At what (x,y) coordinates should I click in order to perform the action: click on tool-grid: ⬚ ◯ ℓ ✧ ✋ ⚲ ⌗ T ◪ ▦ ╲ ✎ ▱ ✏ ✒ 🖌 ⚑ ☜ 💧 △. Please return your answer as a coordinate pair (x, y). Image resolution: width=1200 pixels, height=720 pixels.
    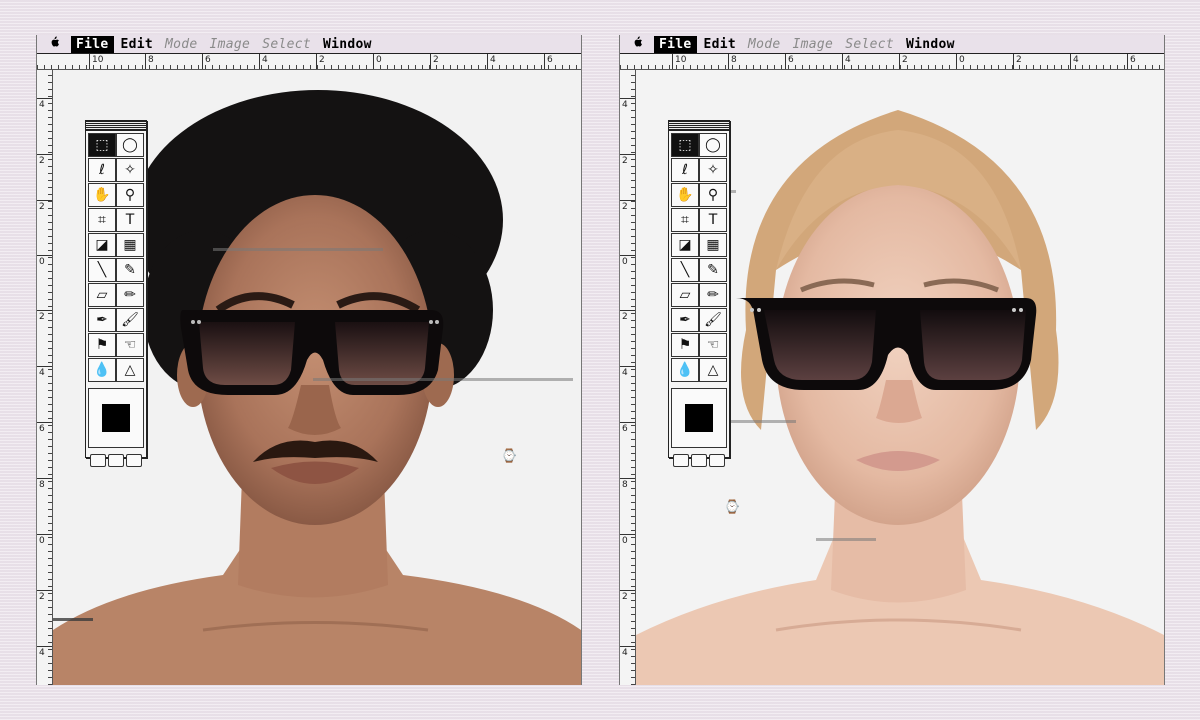
    Looking at the image, I should click on (699, 256).